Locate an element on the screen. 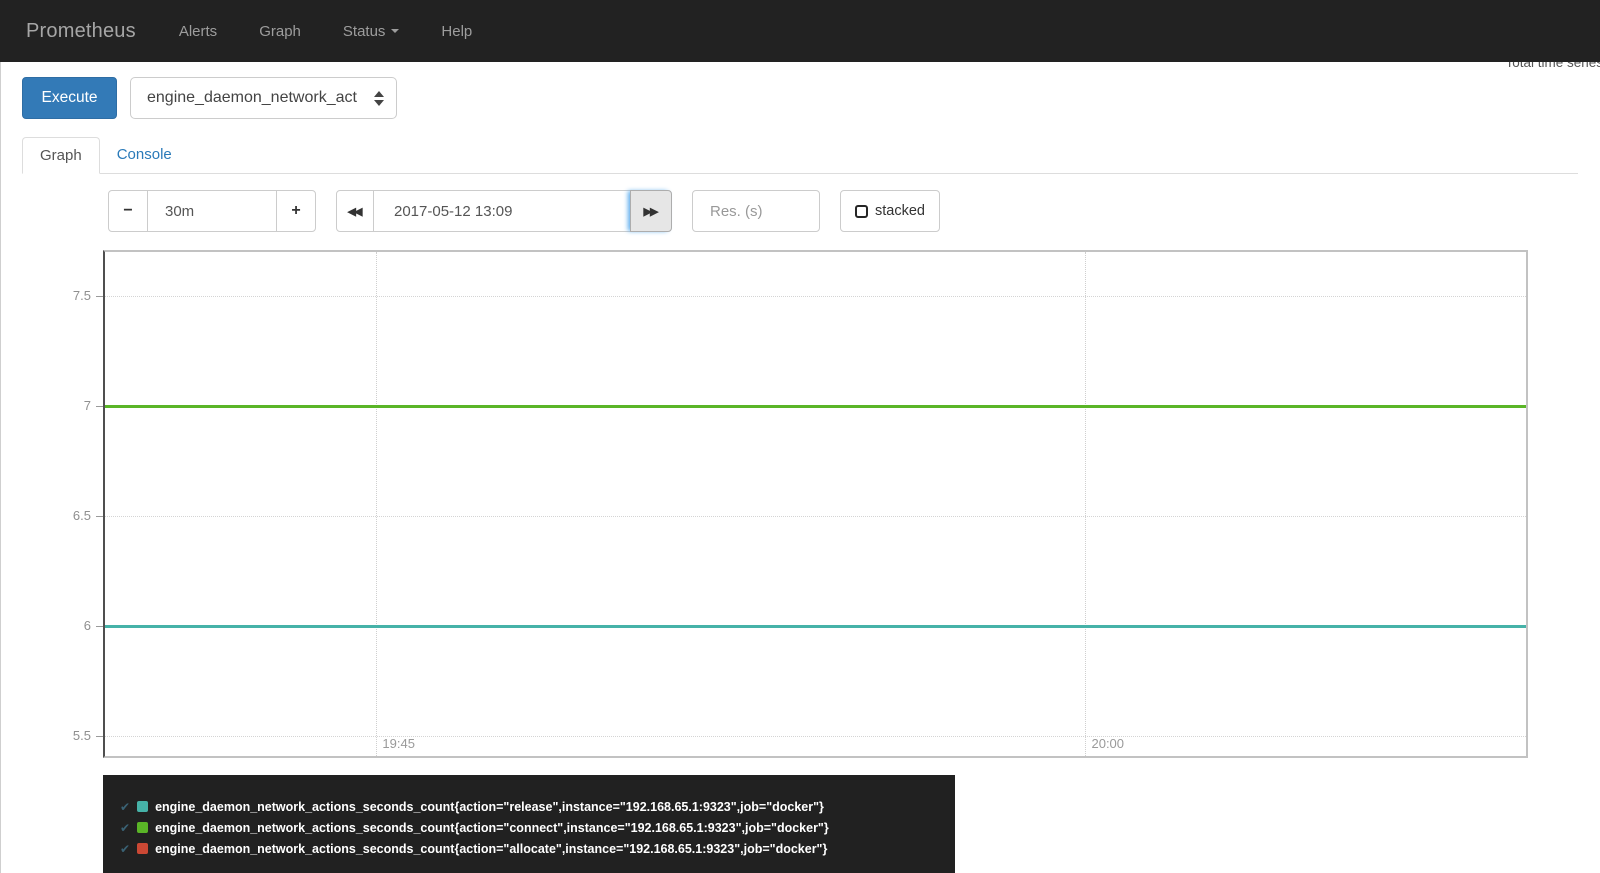 The width and height of the screenshot is (1600, 873). y-tick-label: 6.5 is located at coordinates (81, 516).